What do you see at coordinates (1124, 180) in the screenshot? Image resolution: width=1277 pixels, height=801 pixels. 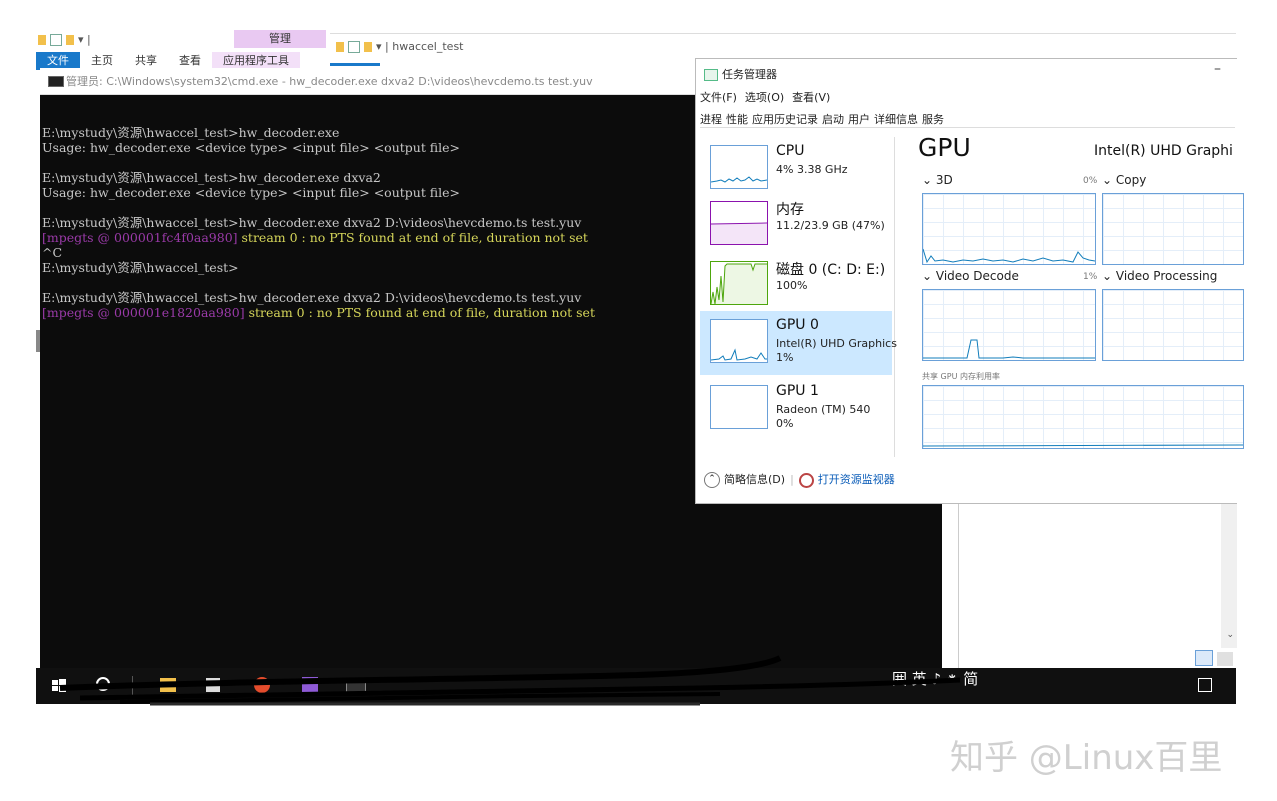 I see `engine-dropdown-copy: ⌄ Copy` at bounding box center [1124, 180].